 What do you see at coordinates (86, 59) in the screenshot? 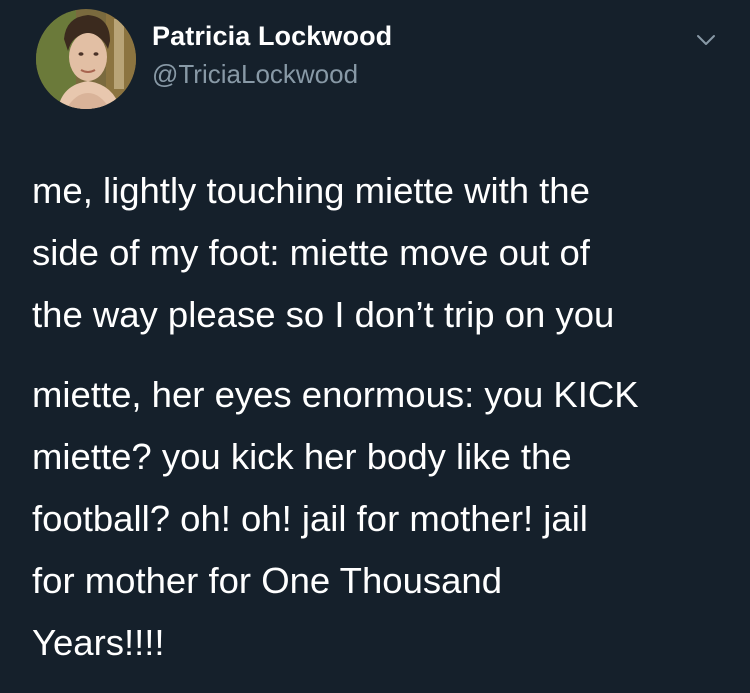
I see `avatar` at bounding box center [86, 59].